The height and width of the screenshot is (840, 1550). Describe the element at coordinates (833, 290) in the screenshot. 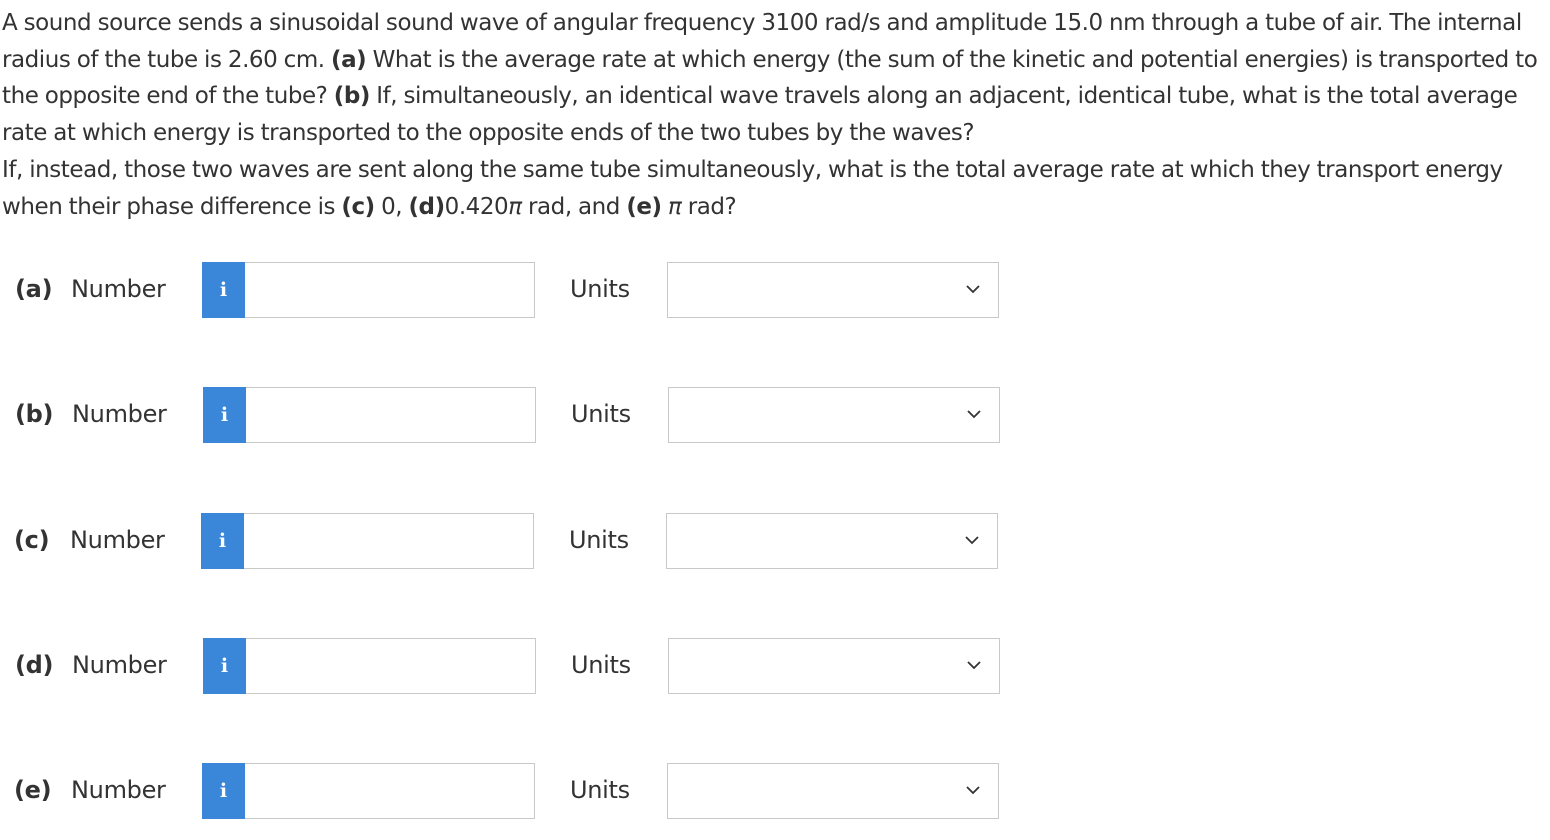

I see `units-dropdown-a` at that location.